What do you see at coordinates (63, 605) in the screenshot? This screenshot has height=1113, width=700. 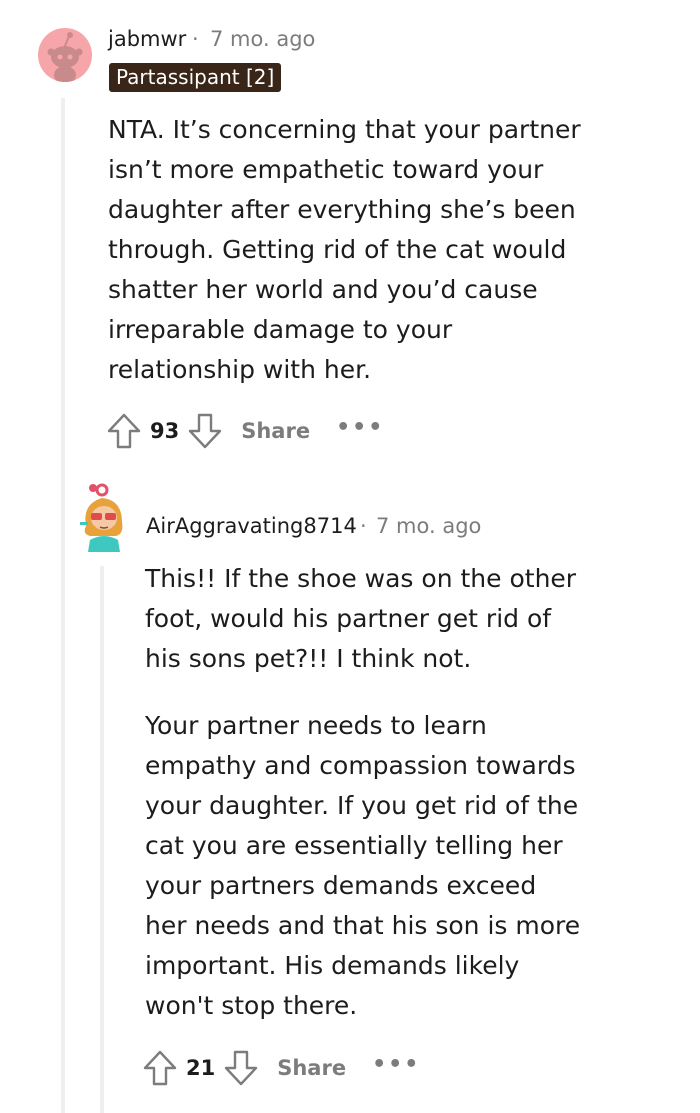 I see `thread-line-parent` at bounding box center [63, 605].